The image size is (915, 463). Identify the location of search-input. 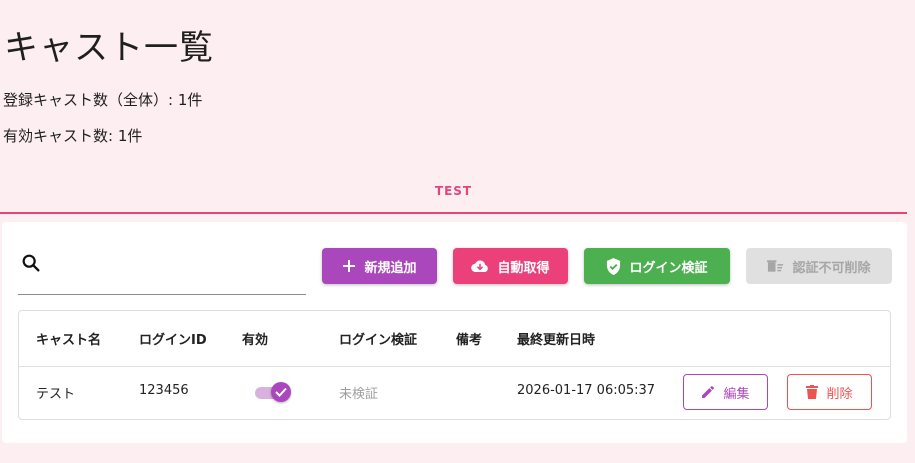
(162, 269).